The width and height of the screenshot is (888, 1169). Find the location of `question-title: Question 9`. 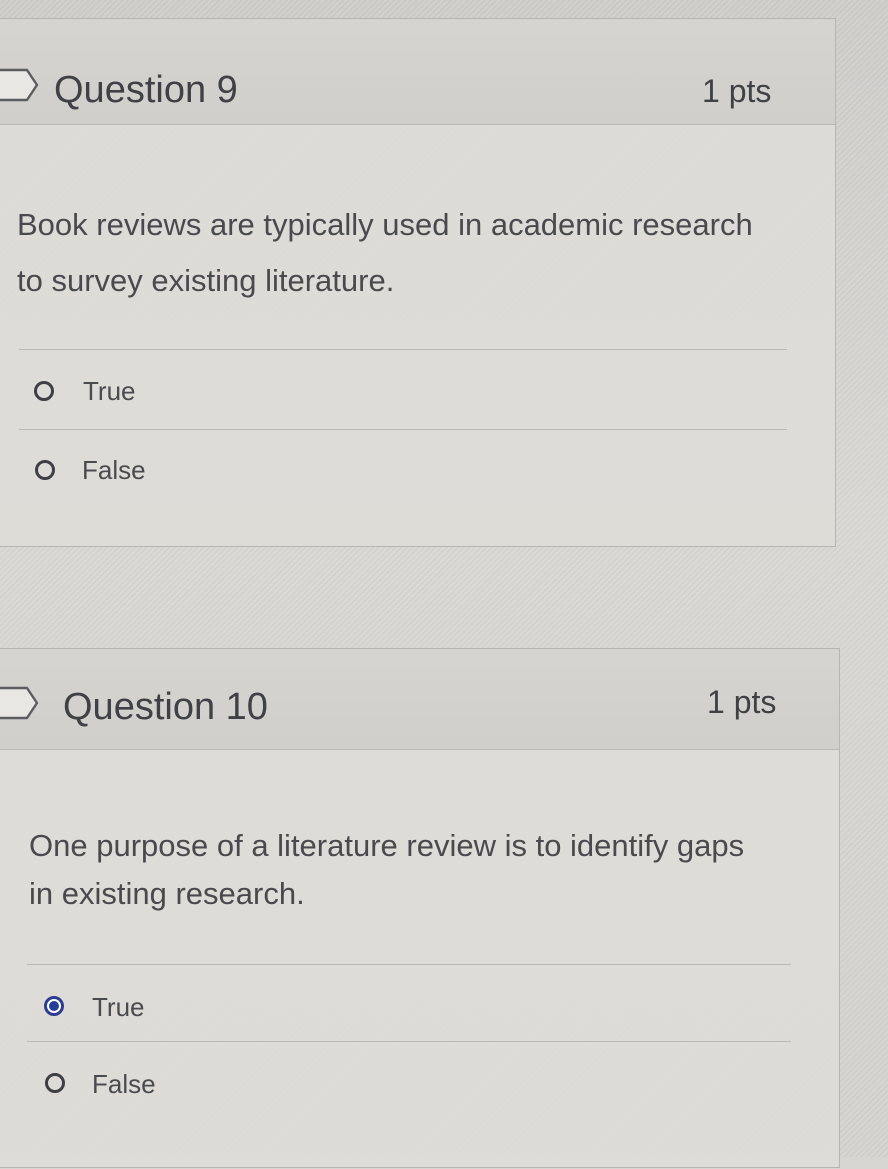

question-title: Question 9 is located at coordinates (146, 90).